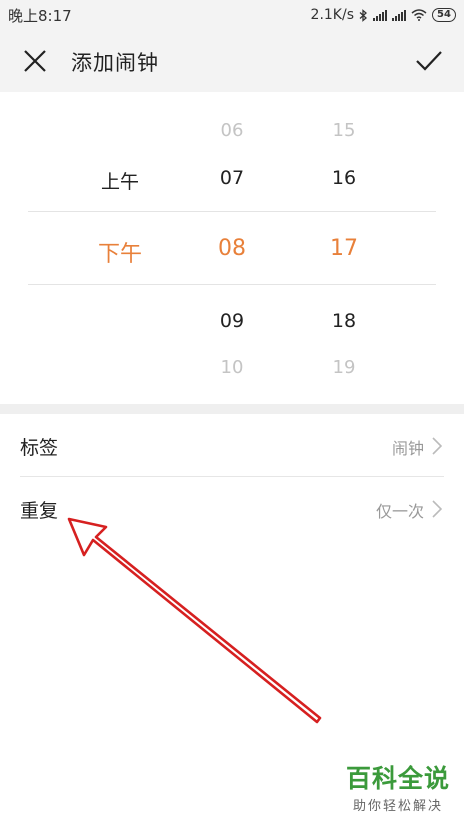 This screenshot has width=464, height=825. Describe the element at coordinates (120, 180) in the screenshot. I see `ampm-option-am: 上午` at that location.